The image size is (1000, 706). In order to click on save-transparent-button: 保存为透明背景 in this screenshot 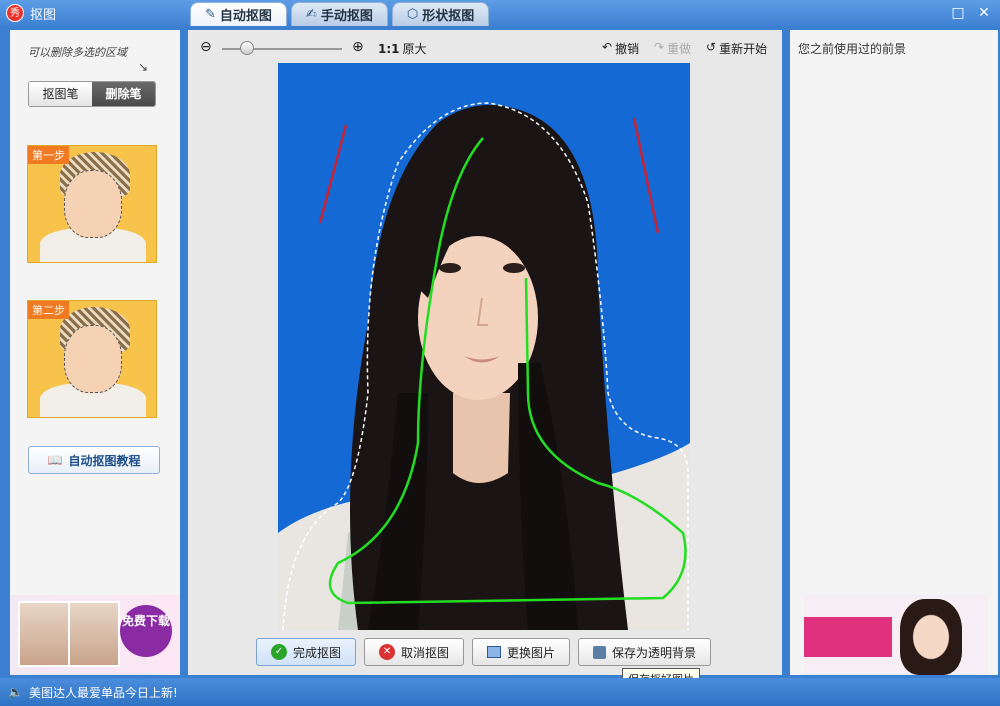, I will do `click(645, 652)`.